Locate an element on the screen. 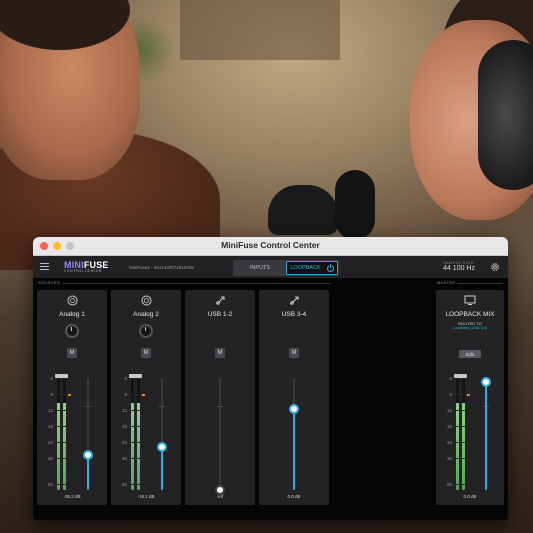 This screenshot has width=533, height=533. tab-loopback: LOOPBACK is located at coordinates (312, 268).